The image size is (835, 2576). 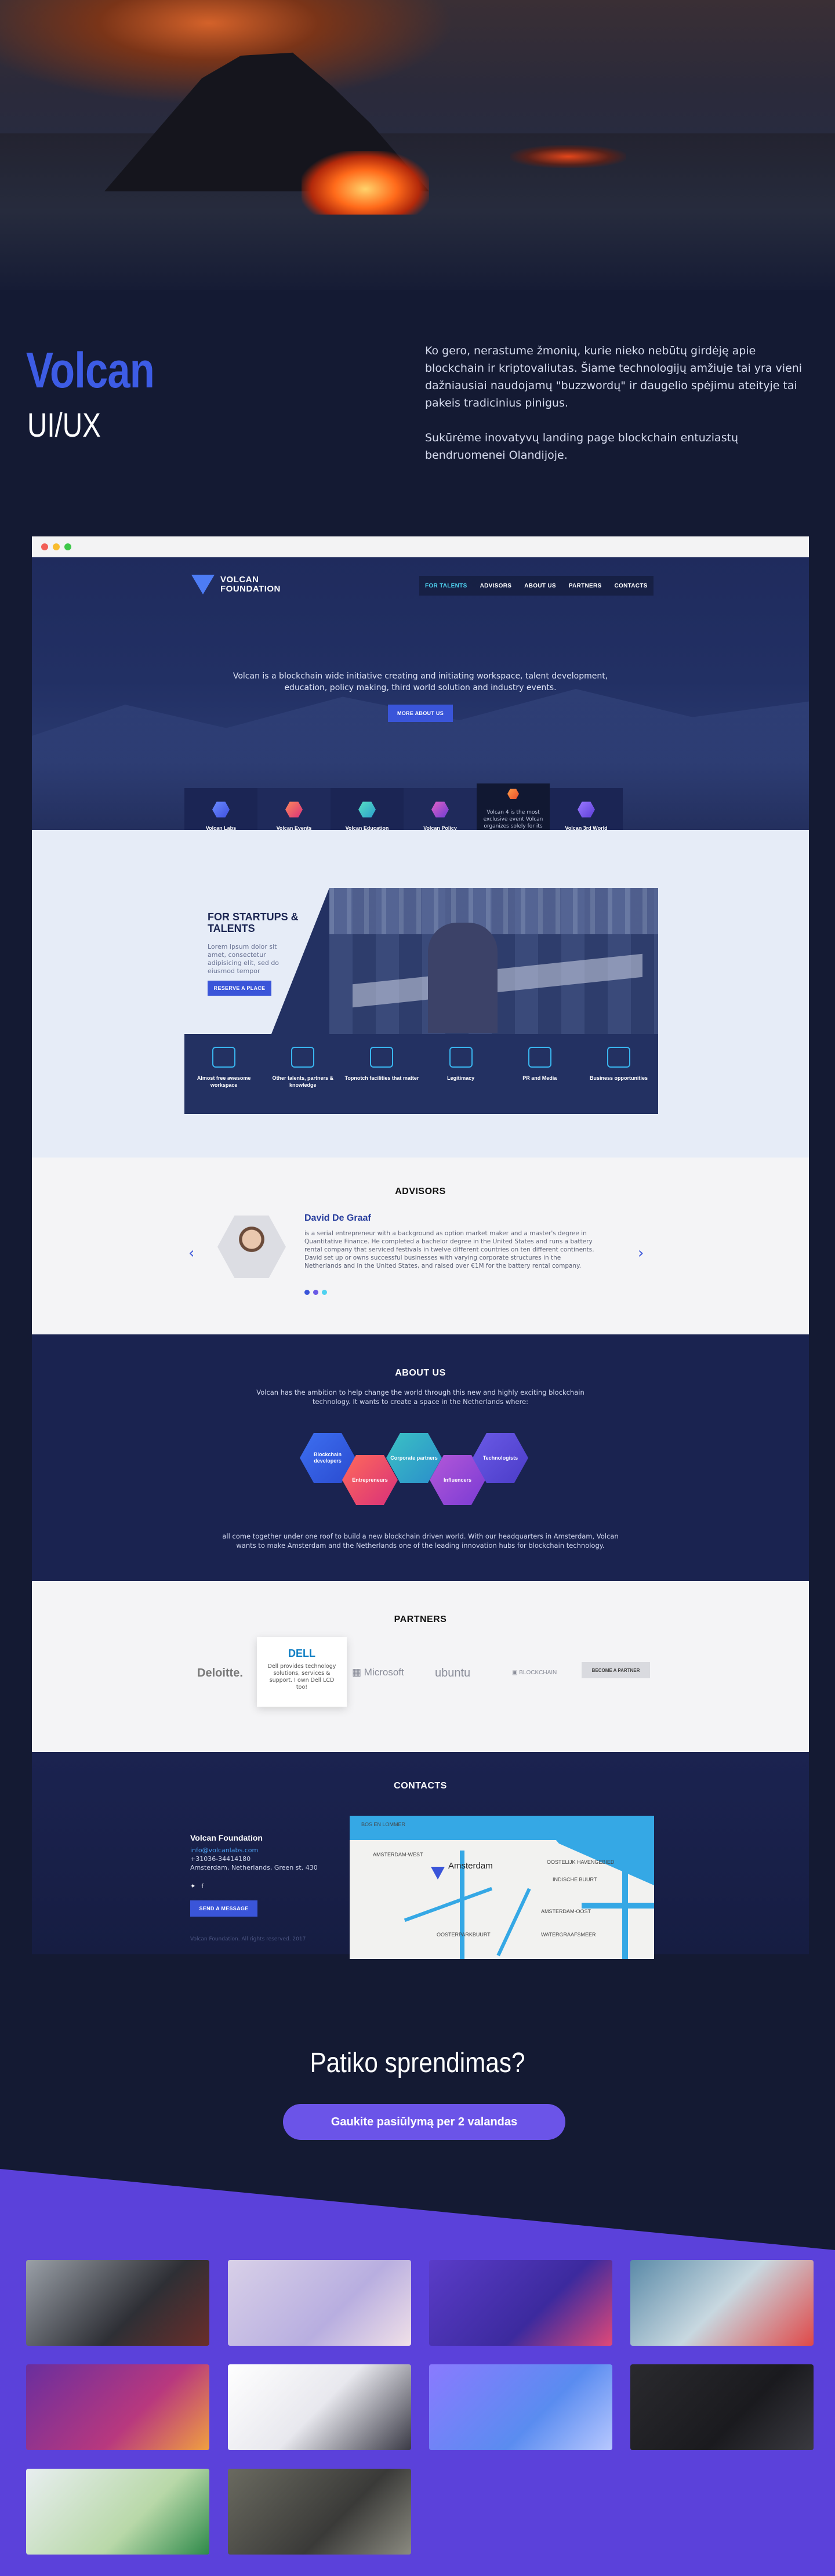 I want to click on workspace-icon, so click(x=224, y=1057).